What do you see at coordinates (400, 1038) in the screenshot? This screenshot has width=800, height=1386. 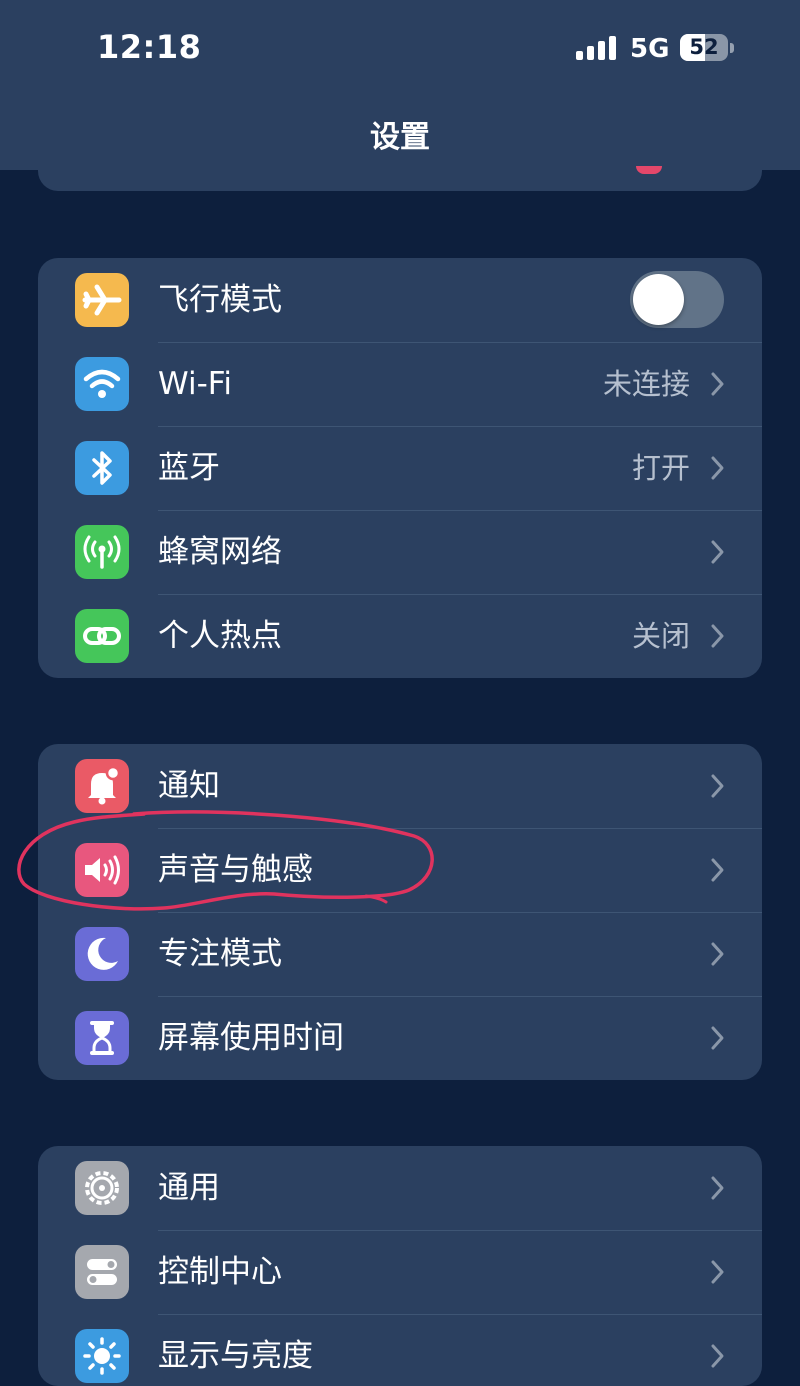 I see `row-screen-time: 屏幕使用时间` at bounding box center [400, 1038].